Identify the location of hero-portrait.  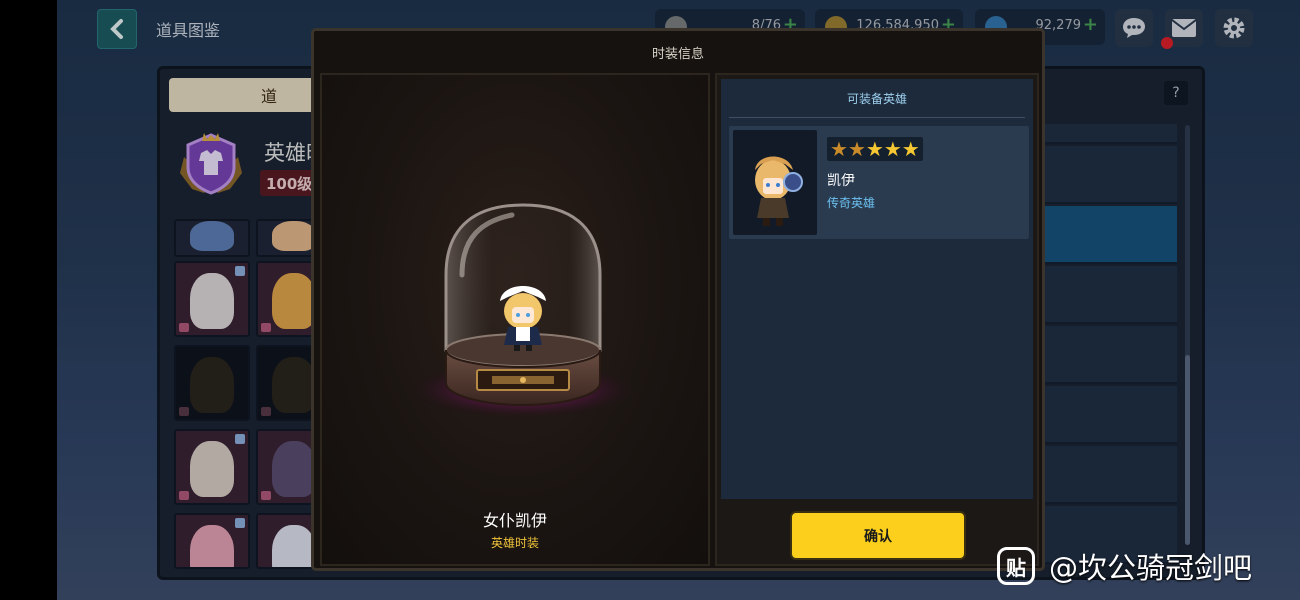
(775, 182).